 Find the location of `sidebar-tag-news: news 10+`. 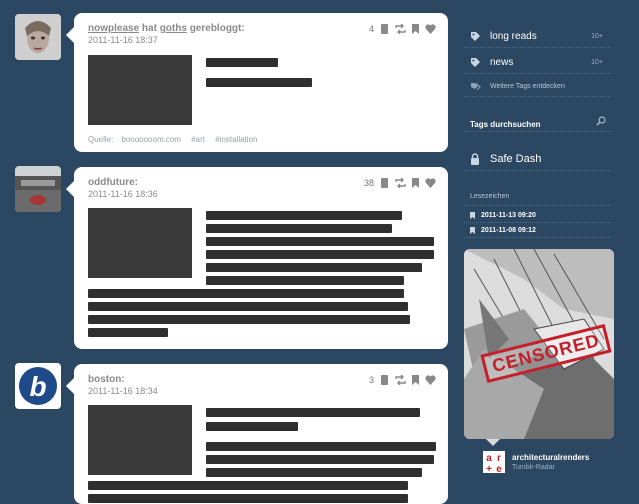

sidebar-tag-news: news 10+ is located at coordinates (537, 62).